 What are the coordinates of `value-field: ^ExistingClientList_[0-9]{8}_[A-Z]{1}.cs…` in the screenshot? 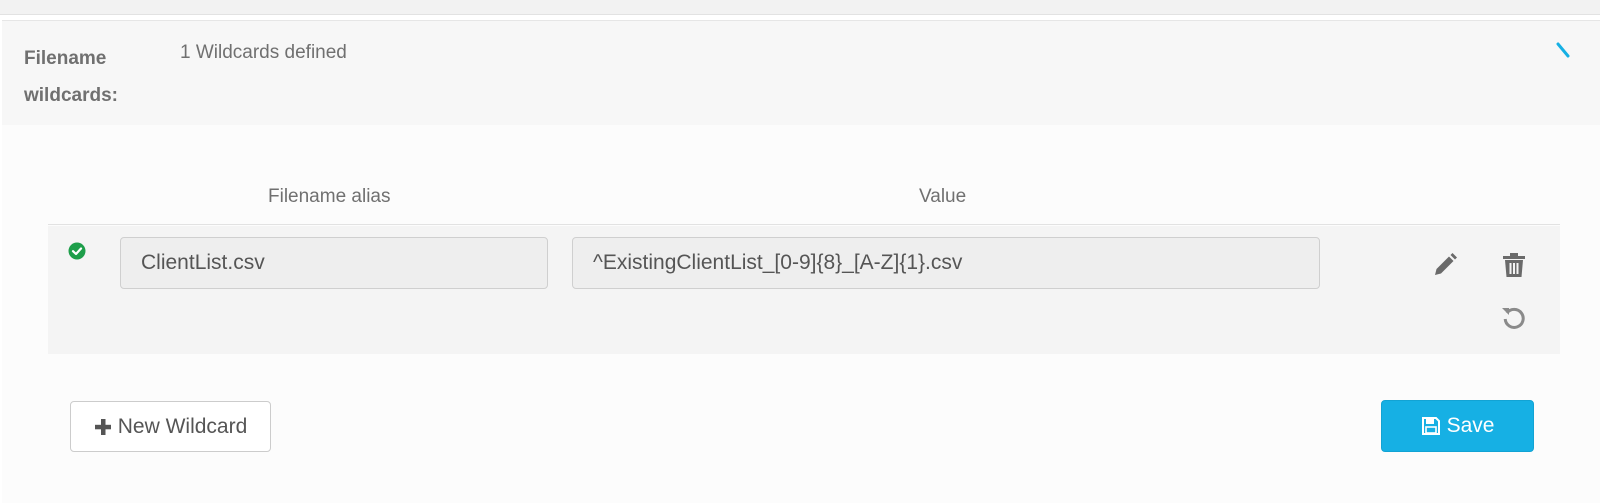 It's located at (946, 263).